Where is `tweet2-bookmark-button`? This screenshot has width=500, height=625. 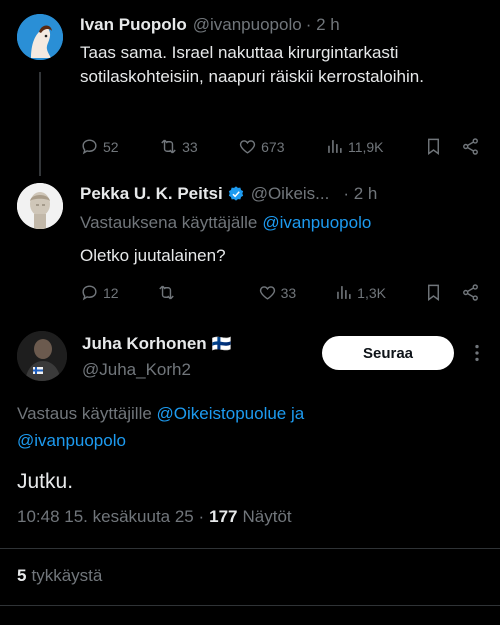 tweet2-bookmark-button is located at coordinates (433, 292).